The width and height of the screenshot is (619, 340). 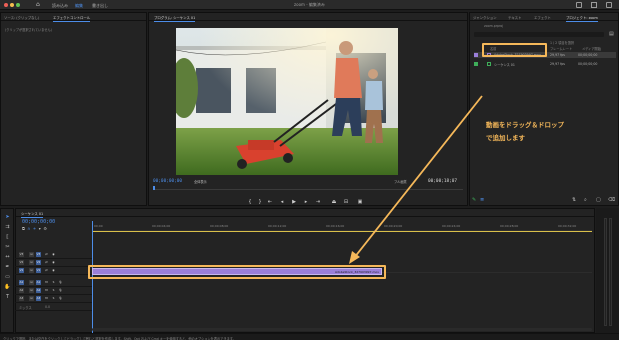 I want to click on ruler-tick-label: 00;00;20;00, so click(x=393, y=226).